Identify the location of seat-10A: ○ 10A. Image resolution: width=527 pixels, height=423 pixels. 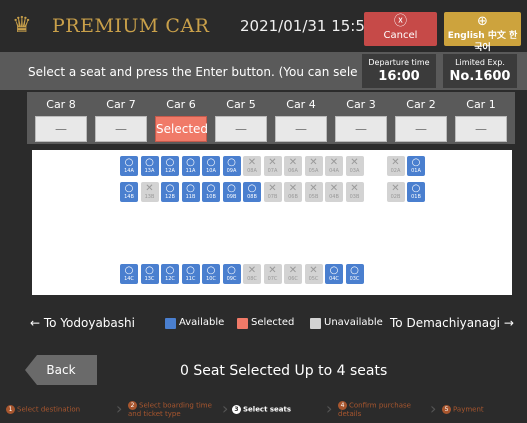
(211, 166).